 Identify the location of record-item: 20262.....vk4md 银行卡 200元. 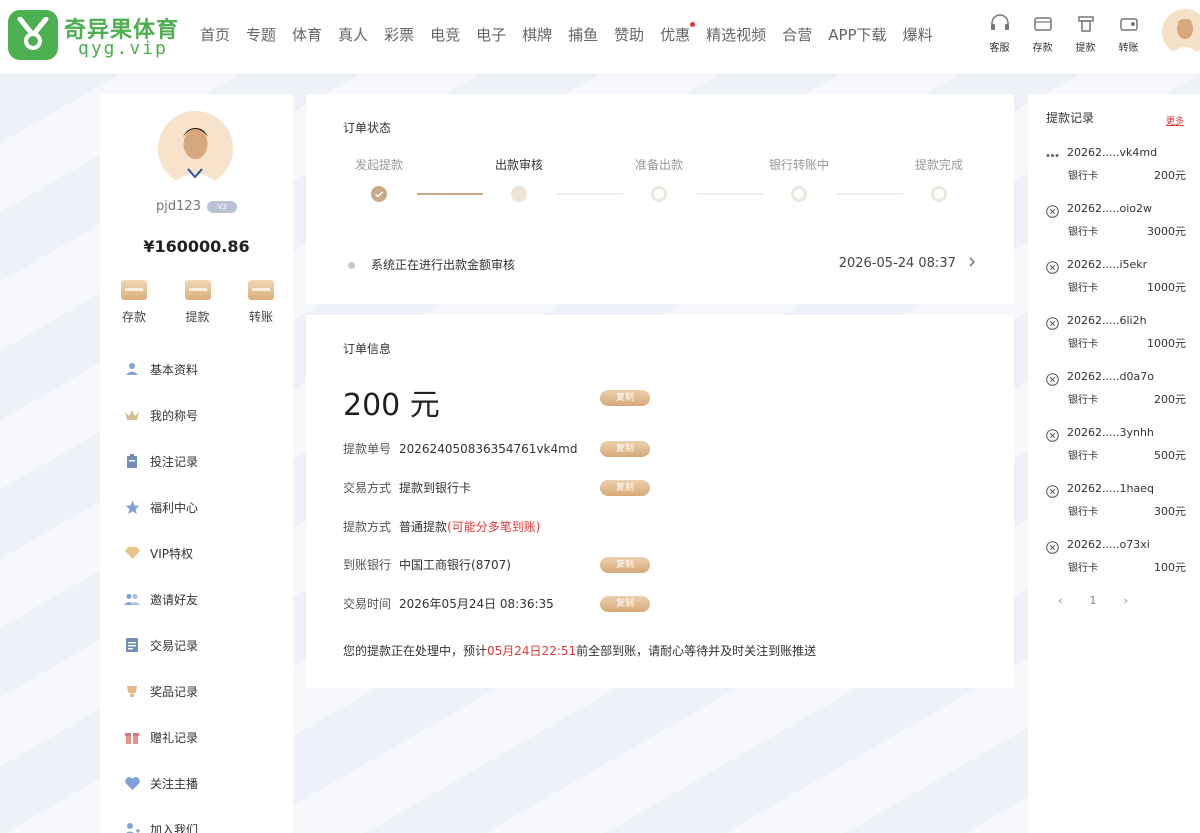
(1116, 167).